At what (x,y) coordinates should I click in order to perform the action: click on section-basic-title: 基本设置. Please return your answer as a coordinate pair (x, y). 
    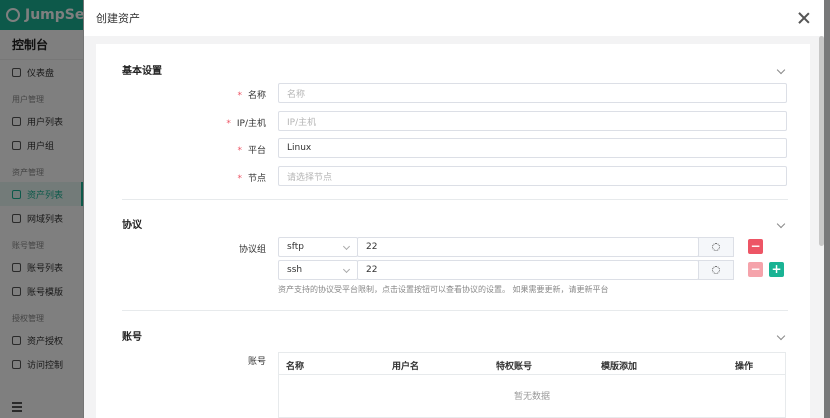
    Looking at the image, I should click on (142, 71).